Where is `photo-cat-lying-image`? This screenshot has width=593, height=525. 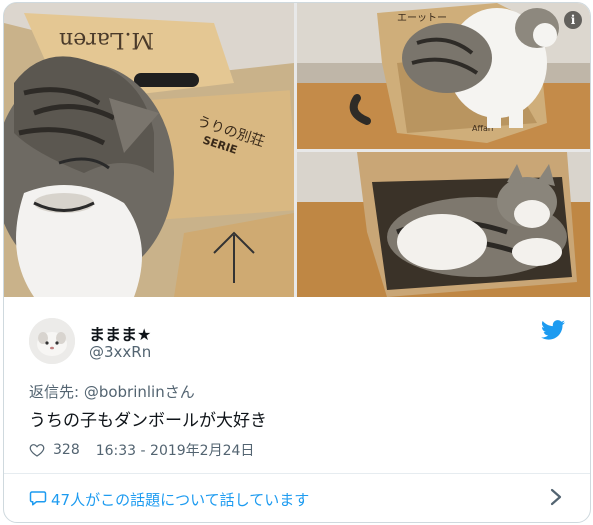 photo-cat-lying-image is located at coordinates (443, 224).